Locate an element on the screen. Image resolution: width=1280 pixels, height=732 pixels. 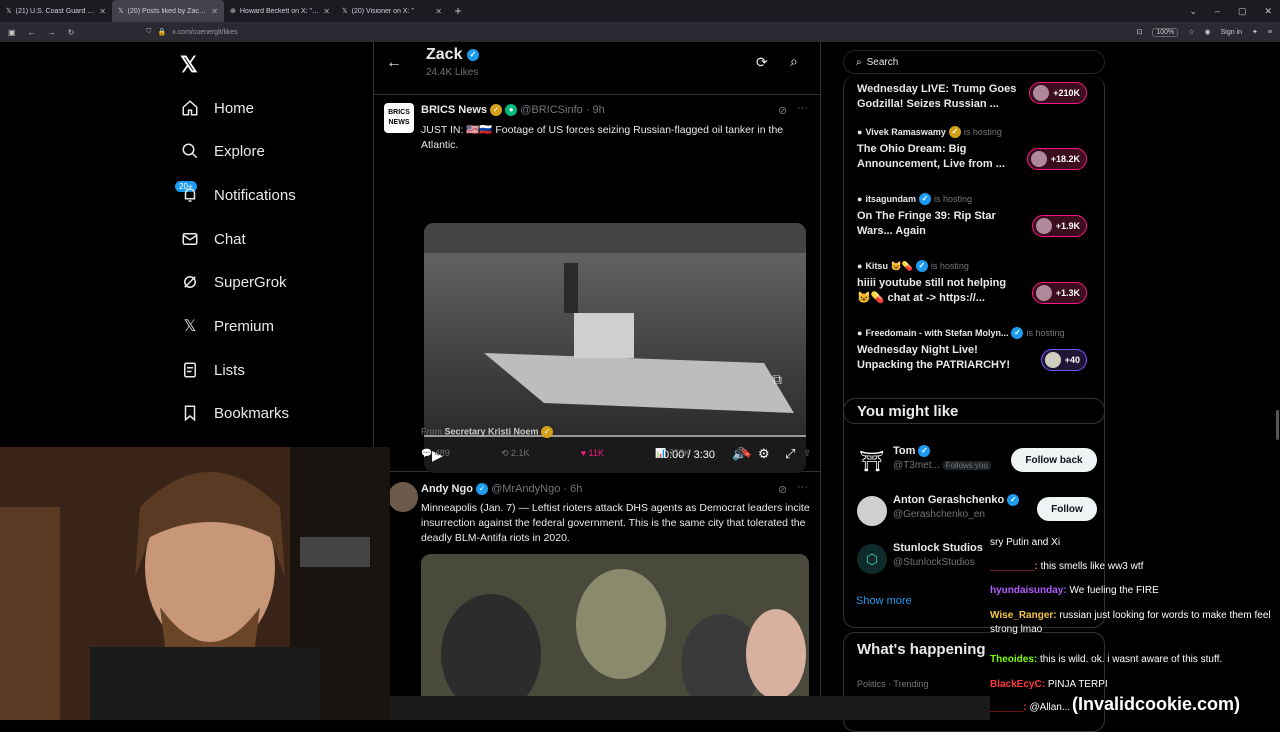
sidebar-item-premium: 𝕏 Premium is located at coordinates (227, 326).